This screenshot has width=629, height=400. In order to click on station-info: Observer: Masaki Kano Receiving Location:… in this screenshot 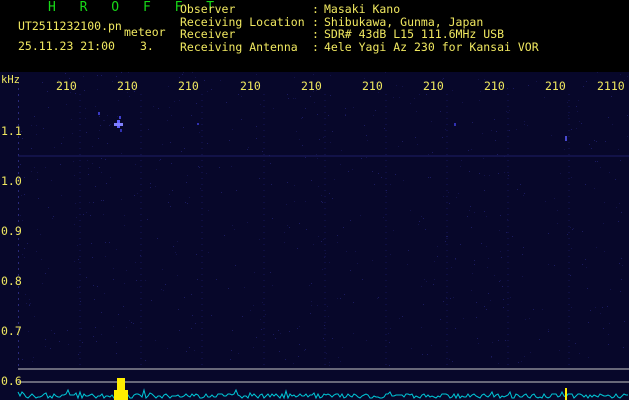, I will do `click(359, 28)`.